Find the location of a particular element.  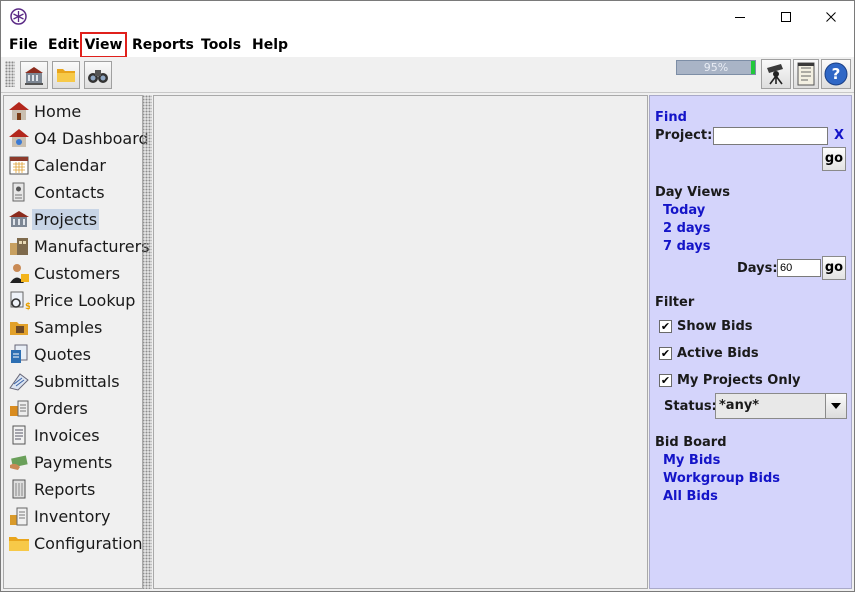

configuration-icon is located at coordinates (19, 543).